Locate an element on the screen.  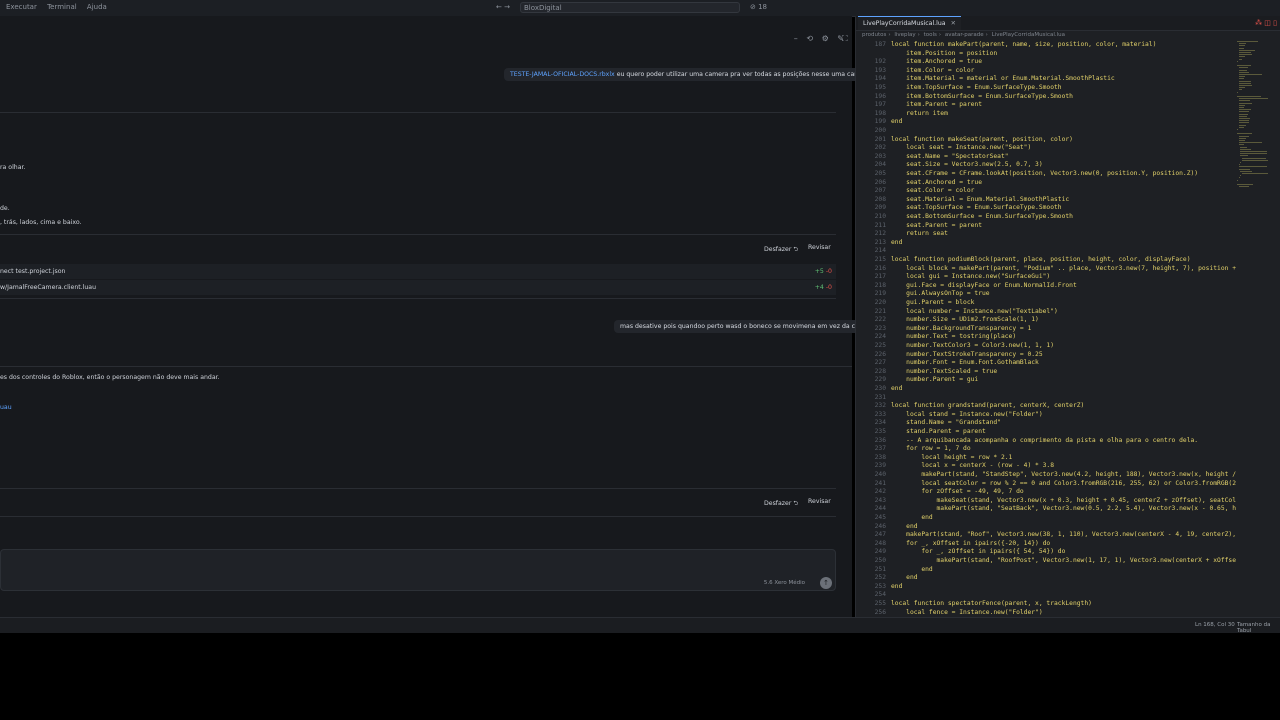
nav-arrows: ← → is located at coordinates (503, 7).